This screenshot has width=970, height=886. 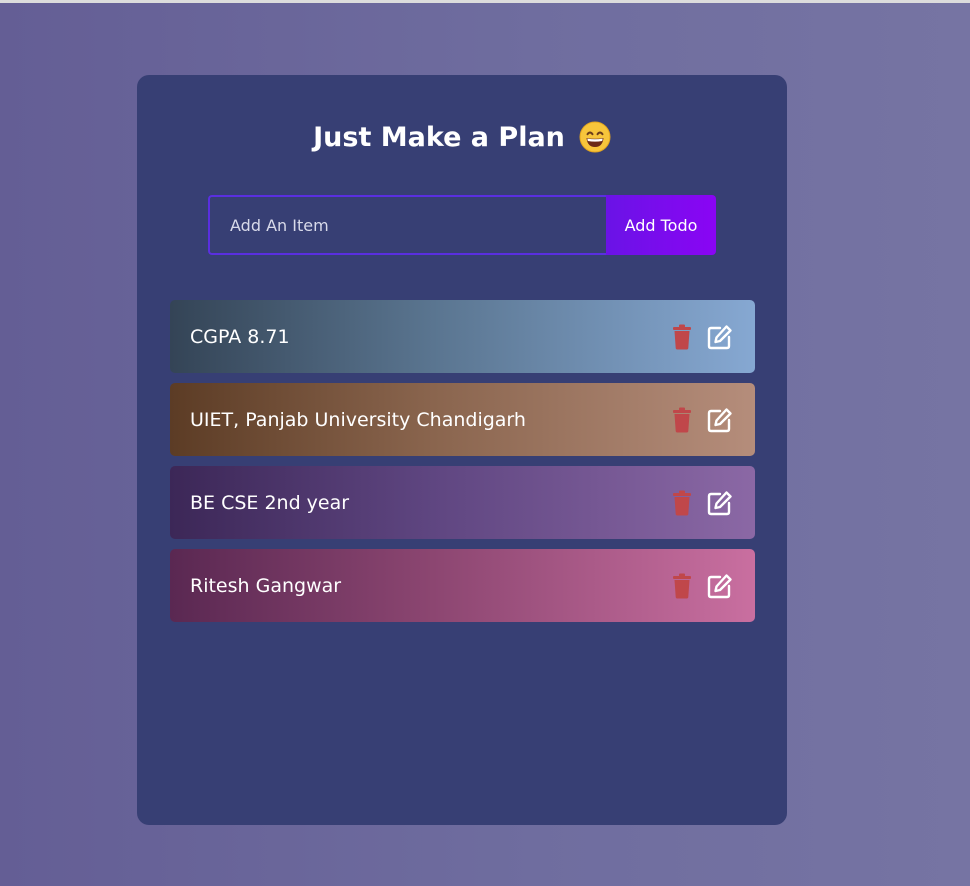 I want to click on header: Just Make a Plan, so click(x=462, y=137).